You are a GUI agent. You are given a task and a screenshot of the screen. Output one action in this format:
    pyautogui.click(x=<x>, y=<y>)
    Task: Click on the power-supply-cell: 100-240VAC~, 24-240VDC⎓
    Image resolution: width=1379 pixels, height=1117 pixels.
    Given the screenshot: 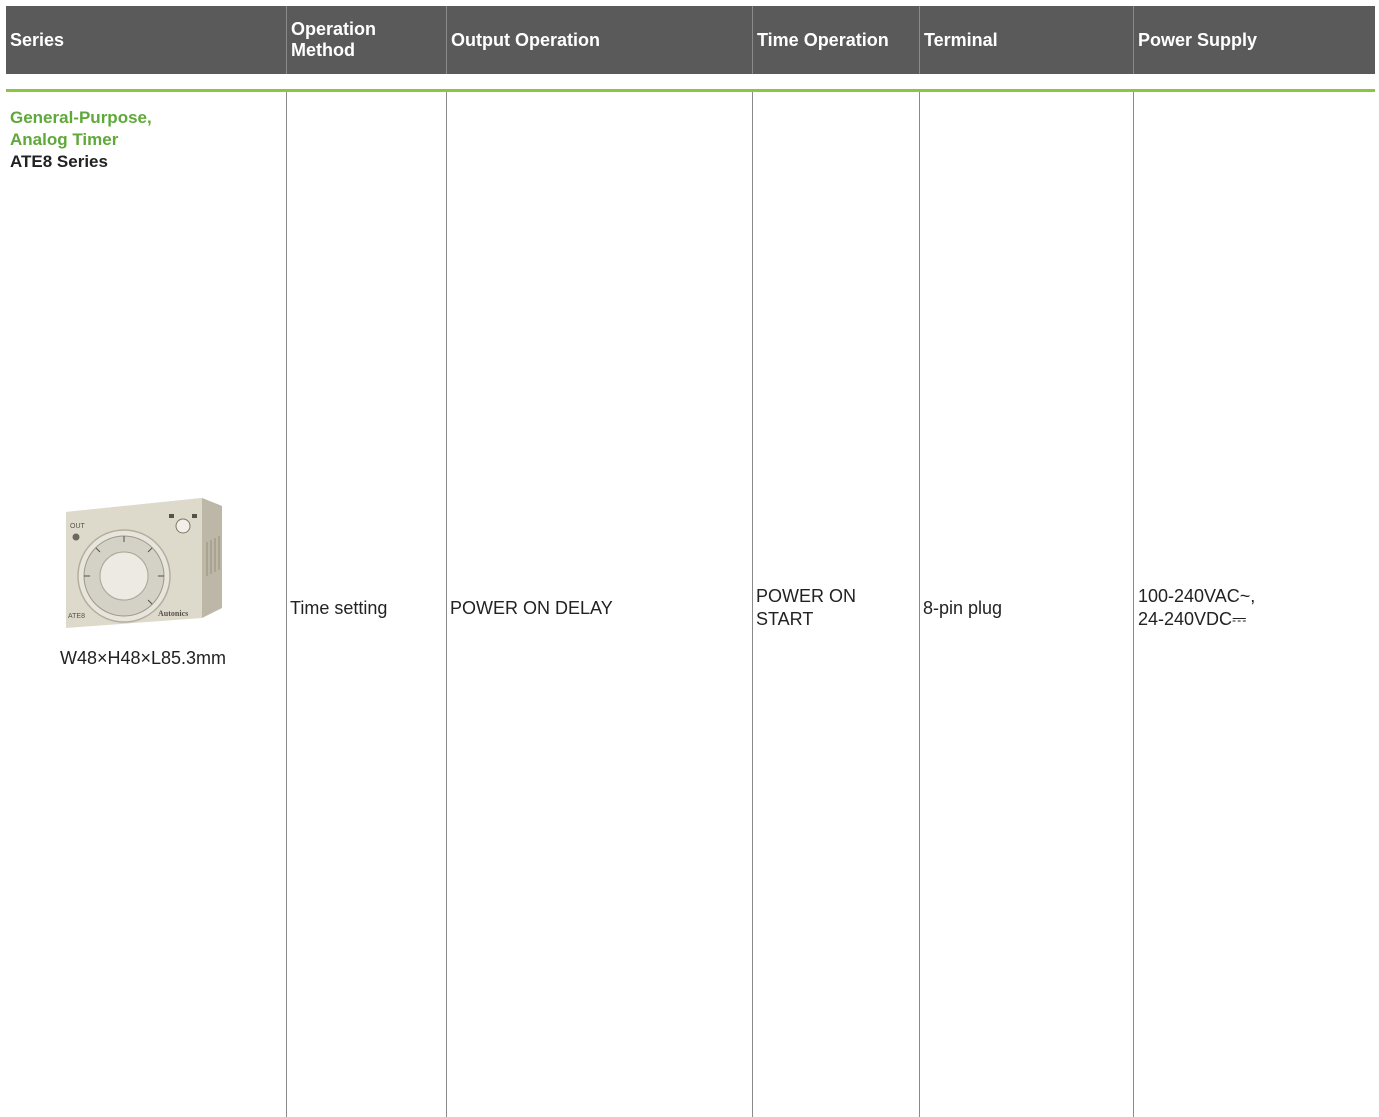 What is the action you would take?
    pyautogui.click(x=1196, y=608)
    